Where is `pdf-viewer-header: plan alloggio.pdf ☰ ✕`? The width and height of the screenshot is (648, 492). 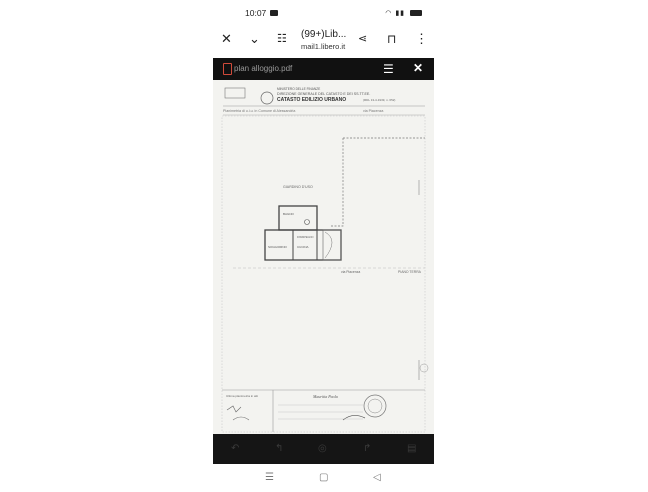
pdf-viewer-header: plan alloggio.pdf ☰ ✕ is located at coordinates (323, 69).